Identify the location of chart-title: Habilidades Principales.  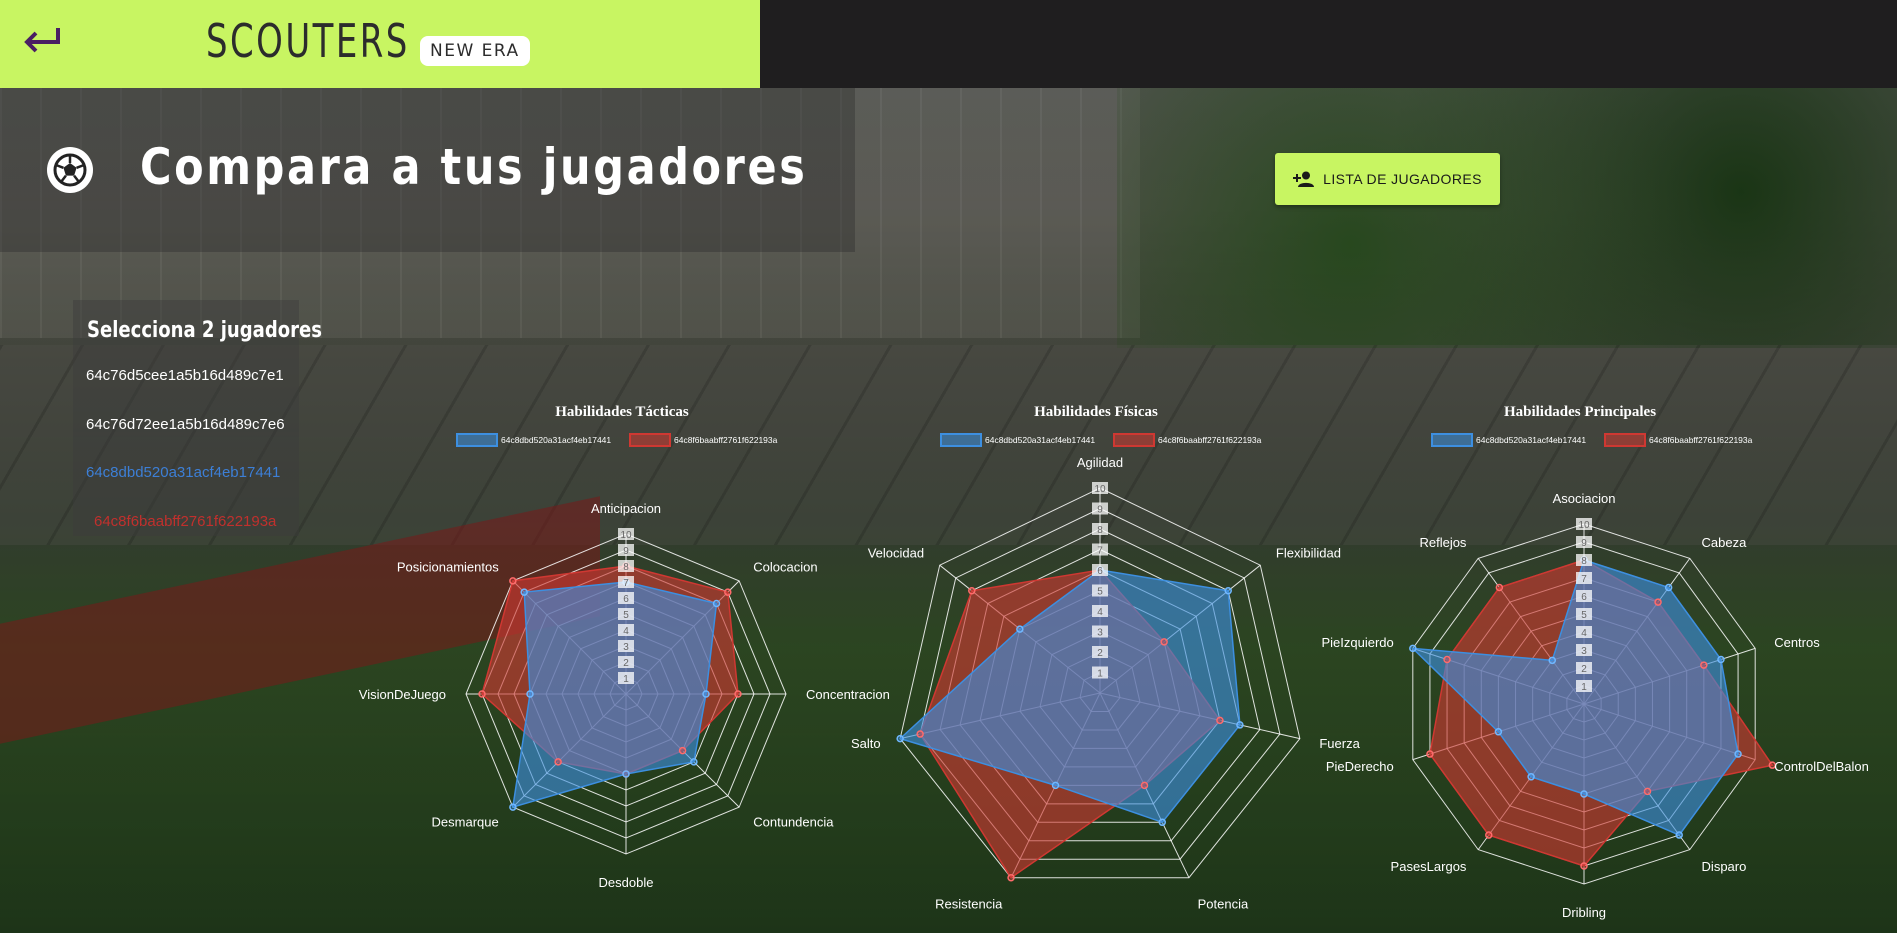
(1580, 412).